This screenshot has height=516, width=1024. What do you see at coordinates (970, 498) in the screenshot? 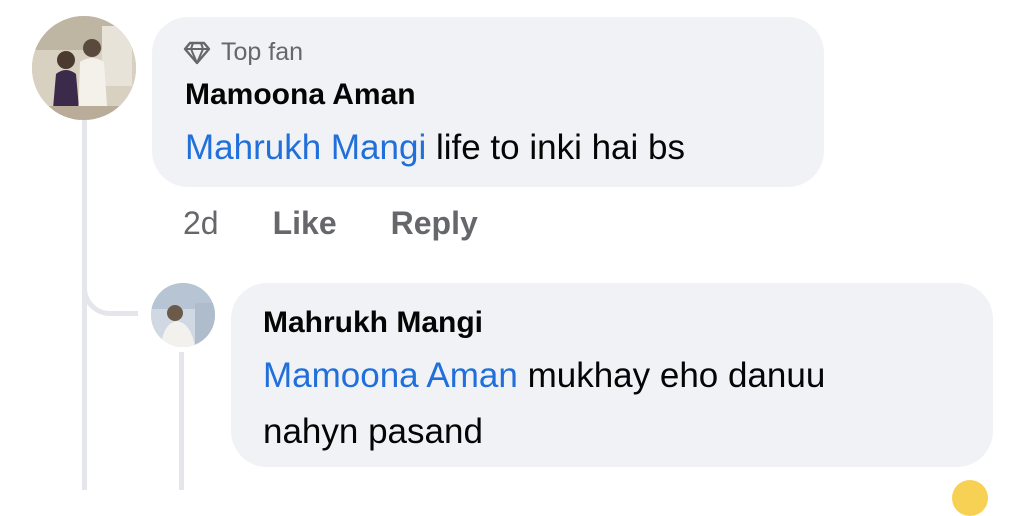
I see `reaction-emoji-icon` at bounding box center [970, 498].